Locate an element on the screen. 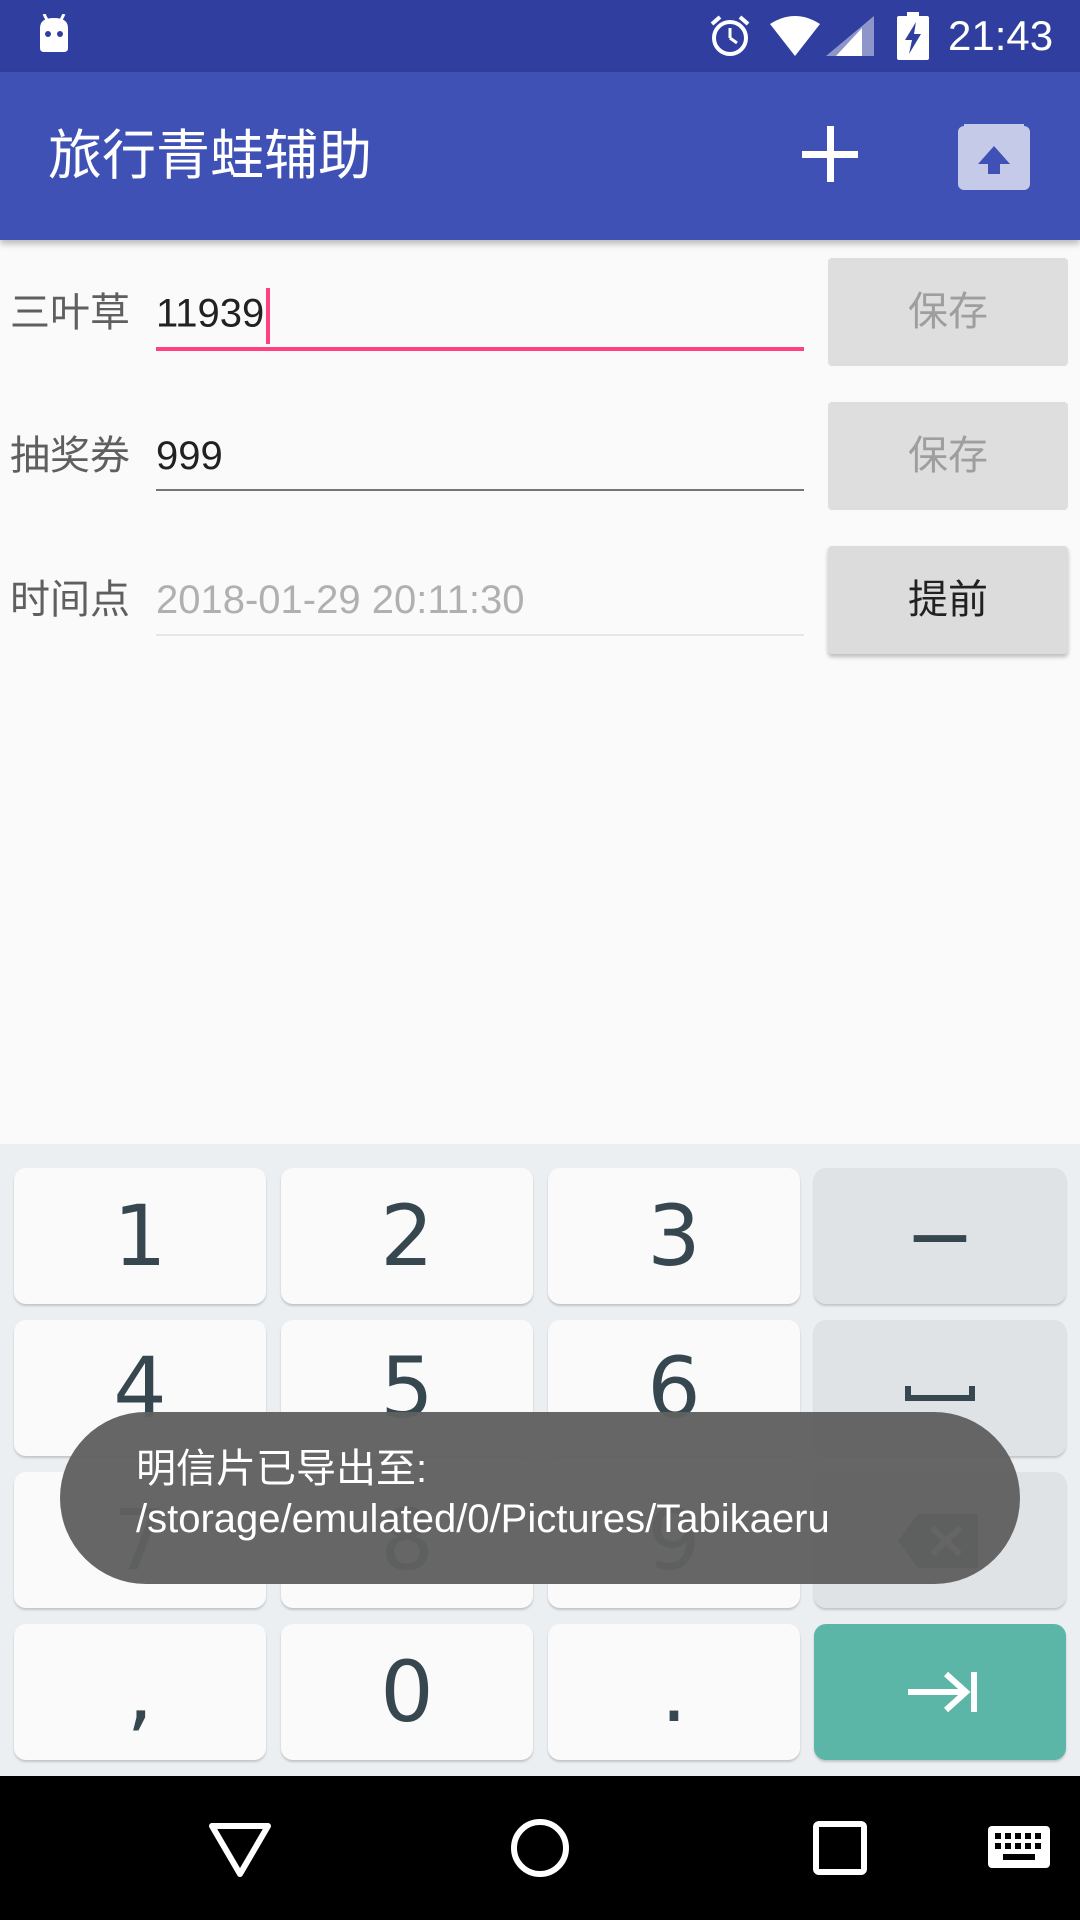  time-point-input: 2018-01-29 20:11:30 is located at coordinates (480, 600).